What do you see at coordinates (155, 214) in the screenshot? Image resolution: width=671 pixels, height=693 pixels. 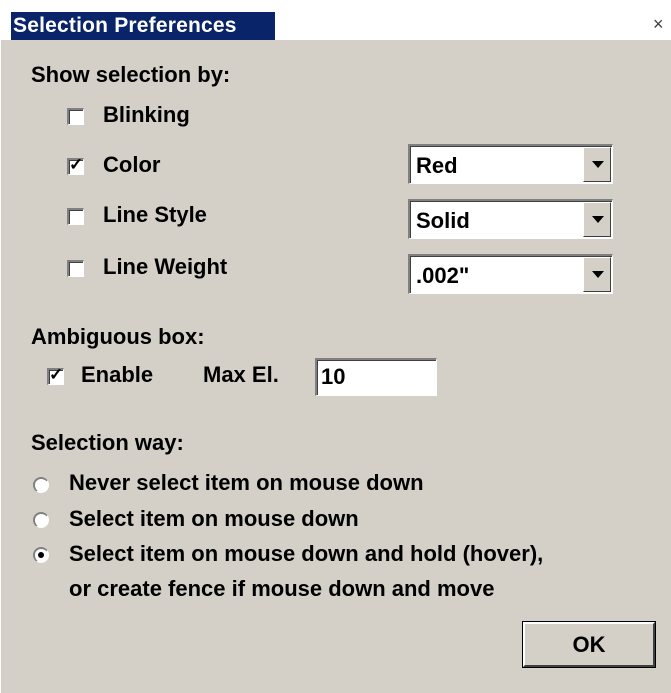 I see `line-style-label: Line Style` at bounding box center [155, 214].